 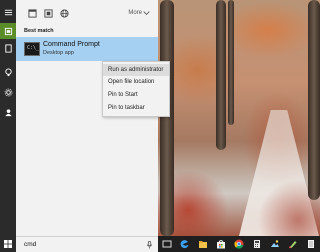 I want to click on command-prompt-icon: C:\_, so click(x=32, y=49).